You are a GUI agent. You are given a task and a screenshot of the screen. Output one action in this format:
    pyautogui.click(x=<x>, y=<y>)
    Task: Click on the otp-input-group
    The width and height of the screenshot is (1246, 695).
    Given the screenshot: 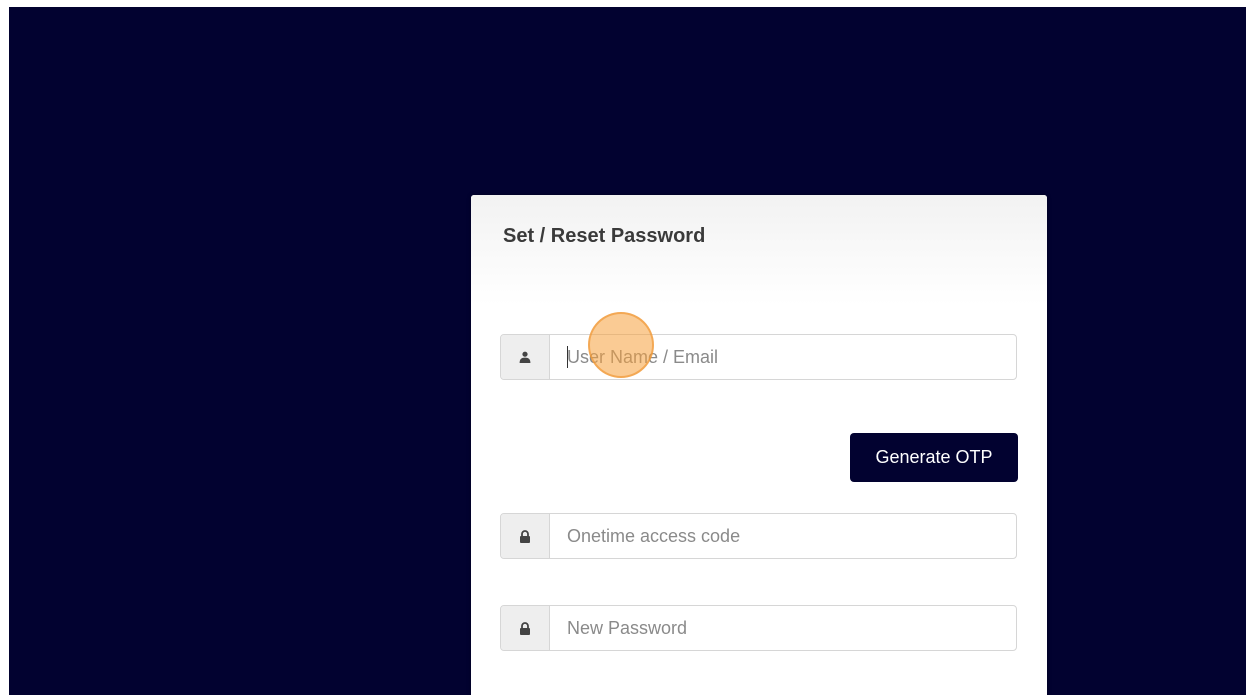 What is the action you would take?
    pyautogui.click(x=758, y=536)
    